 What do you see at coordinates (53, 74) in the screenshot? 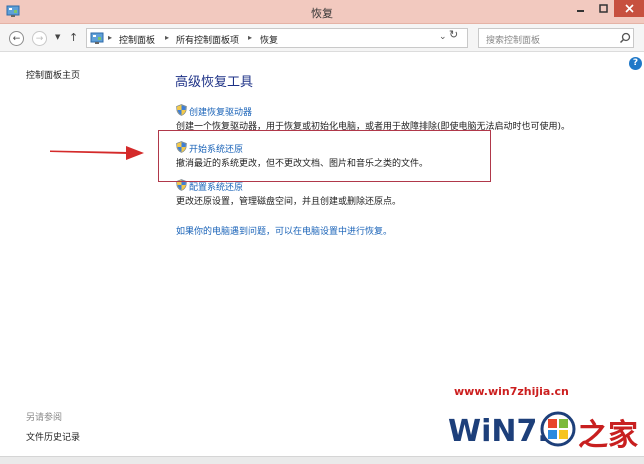
I see `control-panel-home-link: 控制面板主页` at bounding box center [53, 74].